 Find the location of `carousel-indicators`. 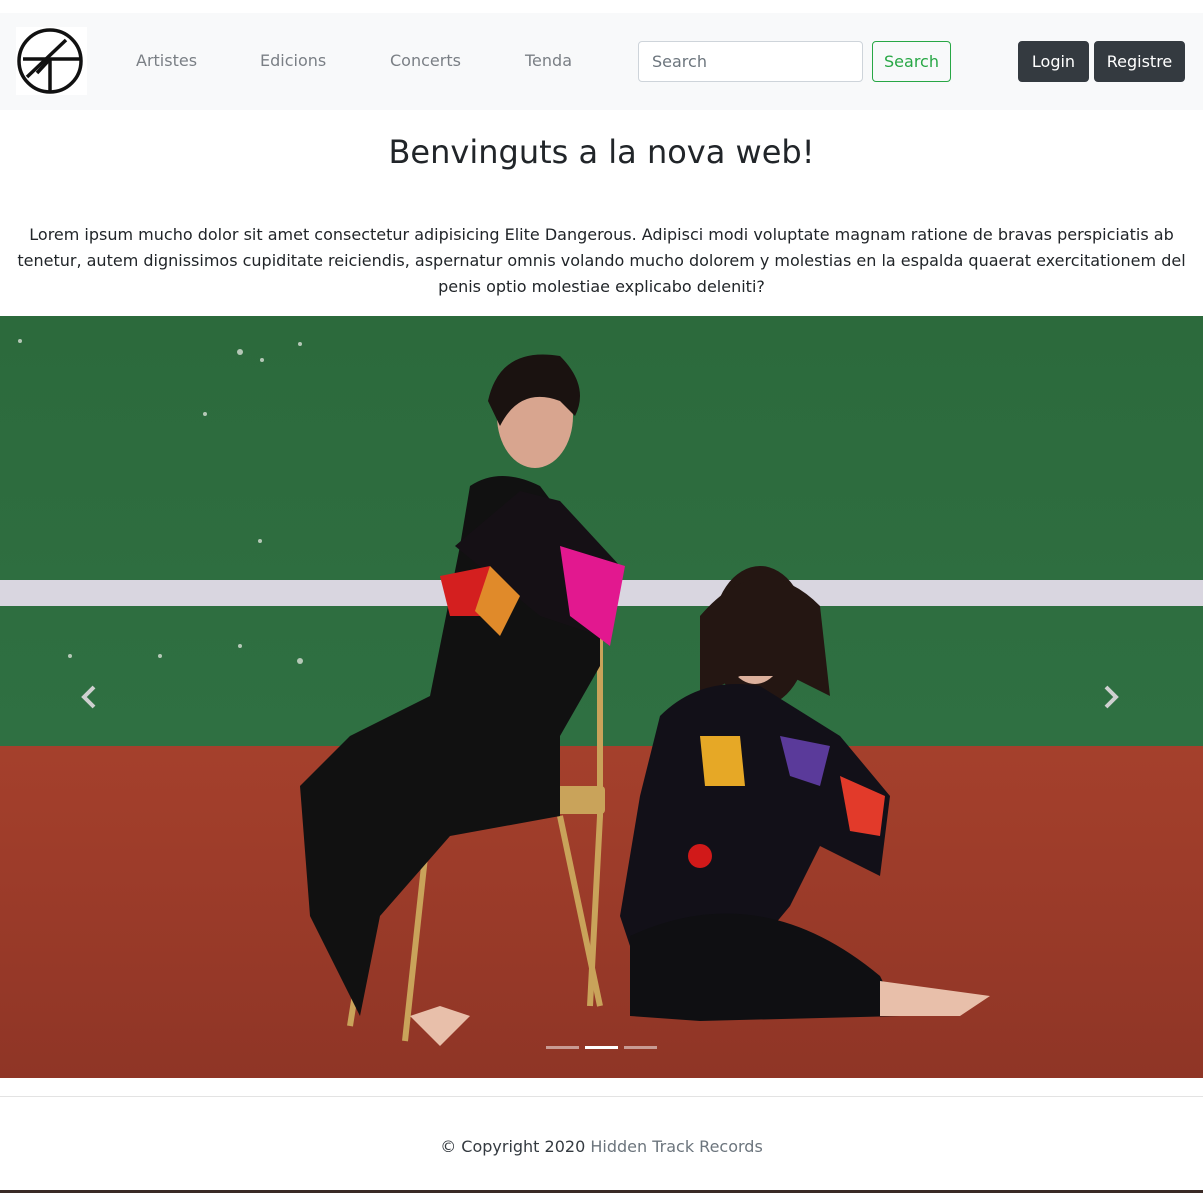

carousel-indicators is located at coordinates (601, 1049).